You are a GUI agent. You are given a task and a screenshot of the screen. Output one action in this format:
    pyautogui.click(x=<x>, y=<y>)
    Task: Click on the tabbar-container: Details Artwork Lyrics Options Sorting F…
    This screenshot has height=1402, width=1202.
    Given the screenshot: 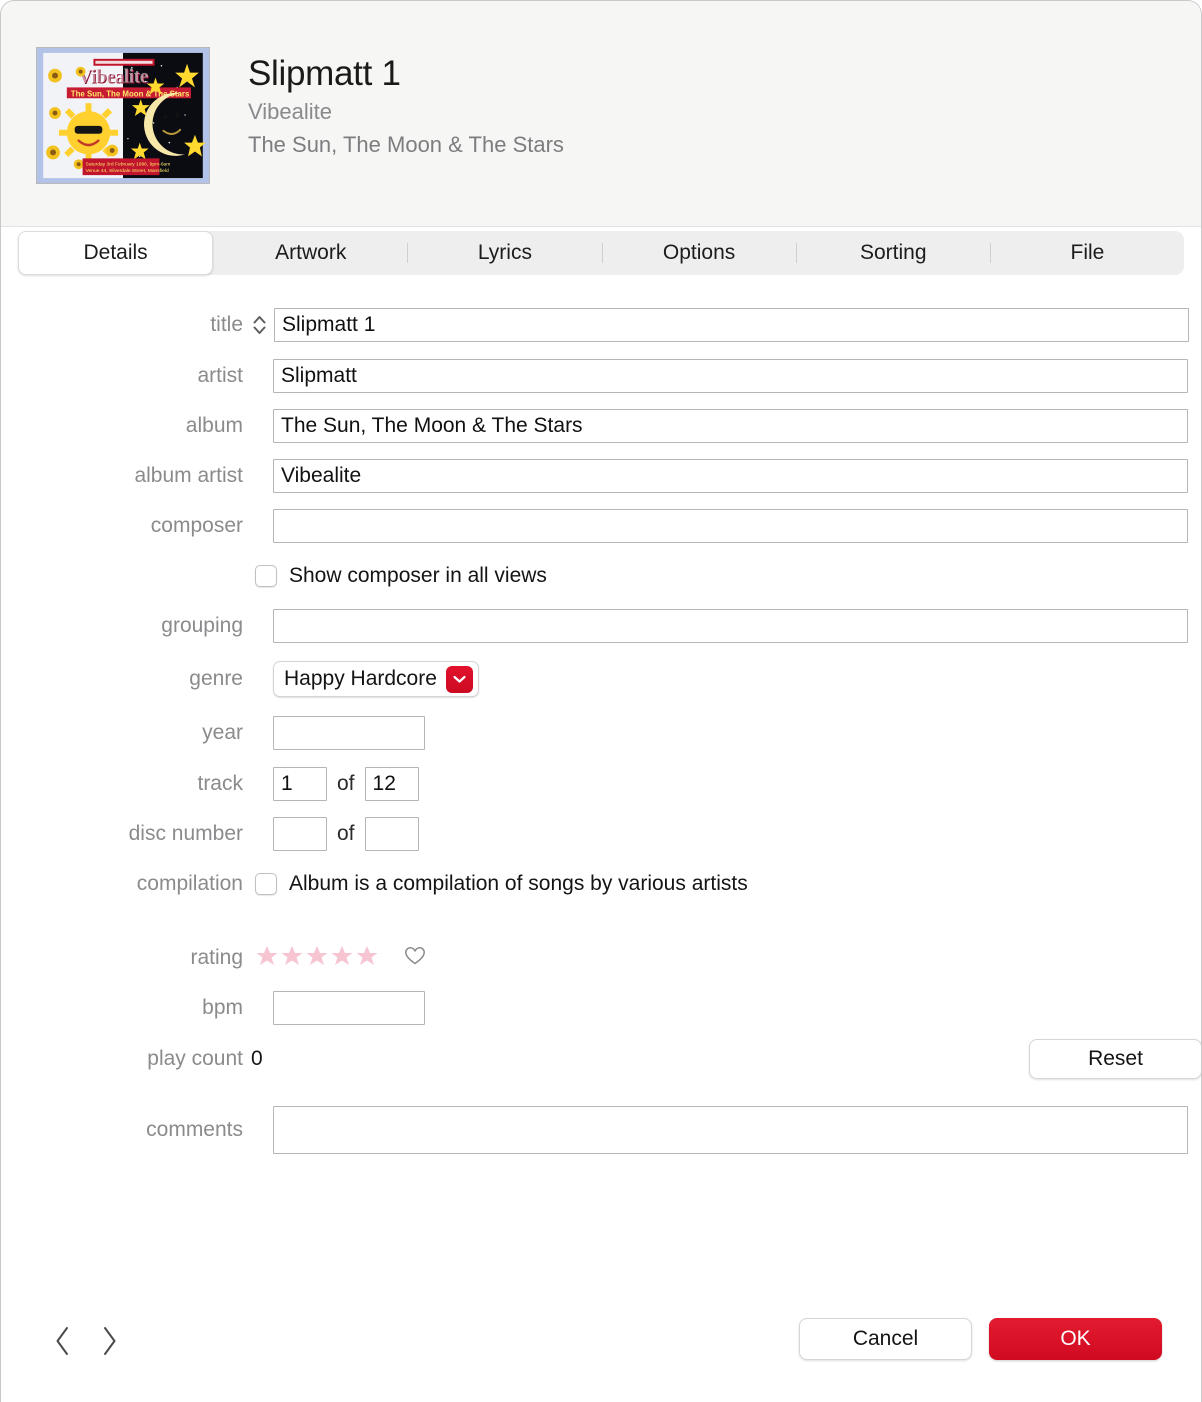 What is the action you would take?
    pyautogui.click(x=601, y=263)
    